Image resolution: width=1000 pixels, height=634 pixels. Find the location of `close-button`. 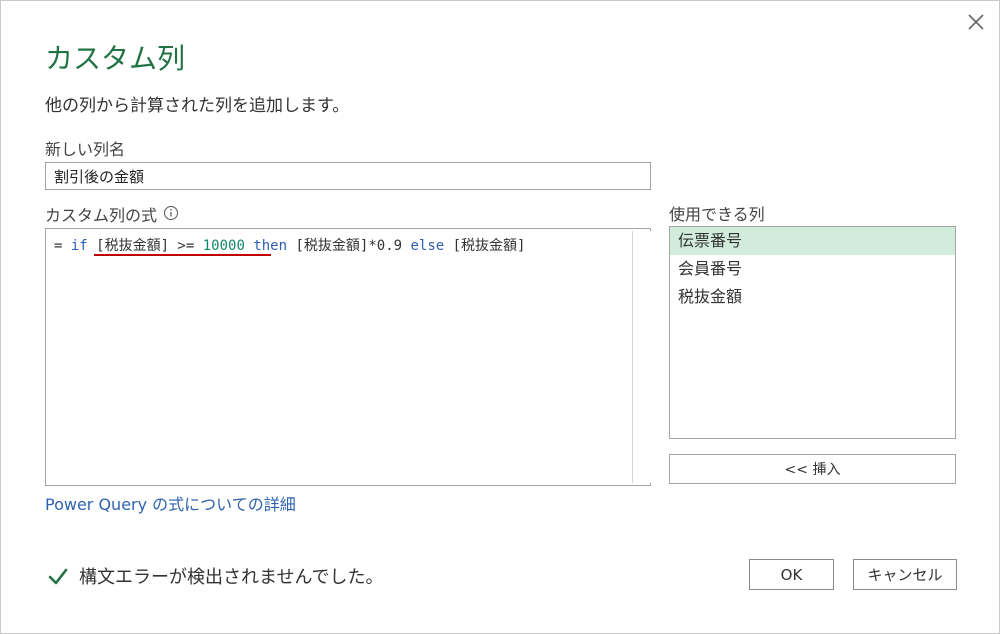

close-button is located at coordinates (976, 22).